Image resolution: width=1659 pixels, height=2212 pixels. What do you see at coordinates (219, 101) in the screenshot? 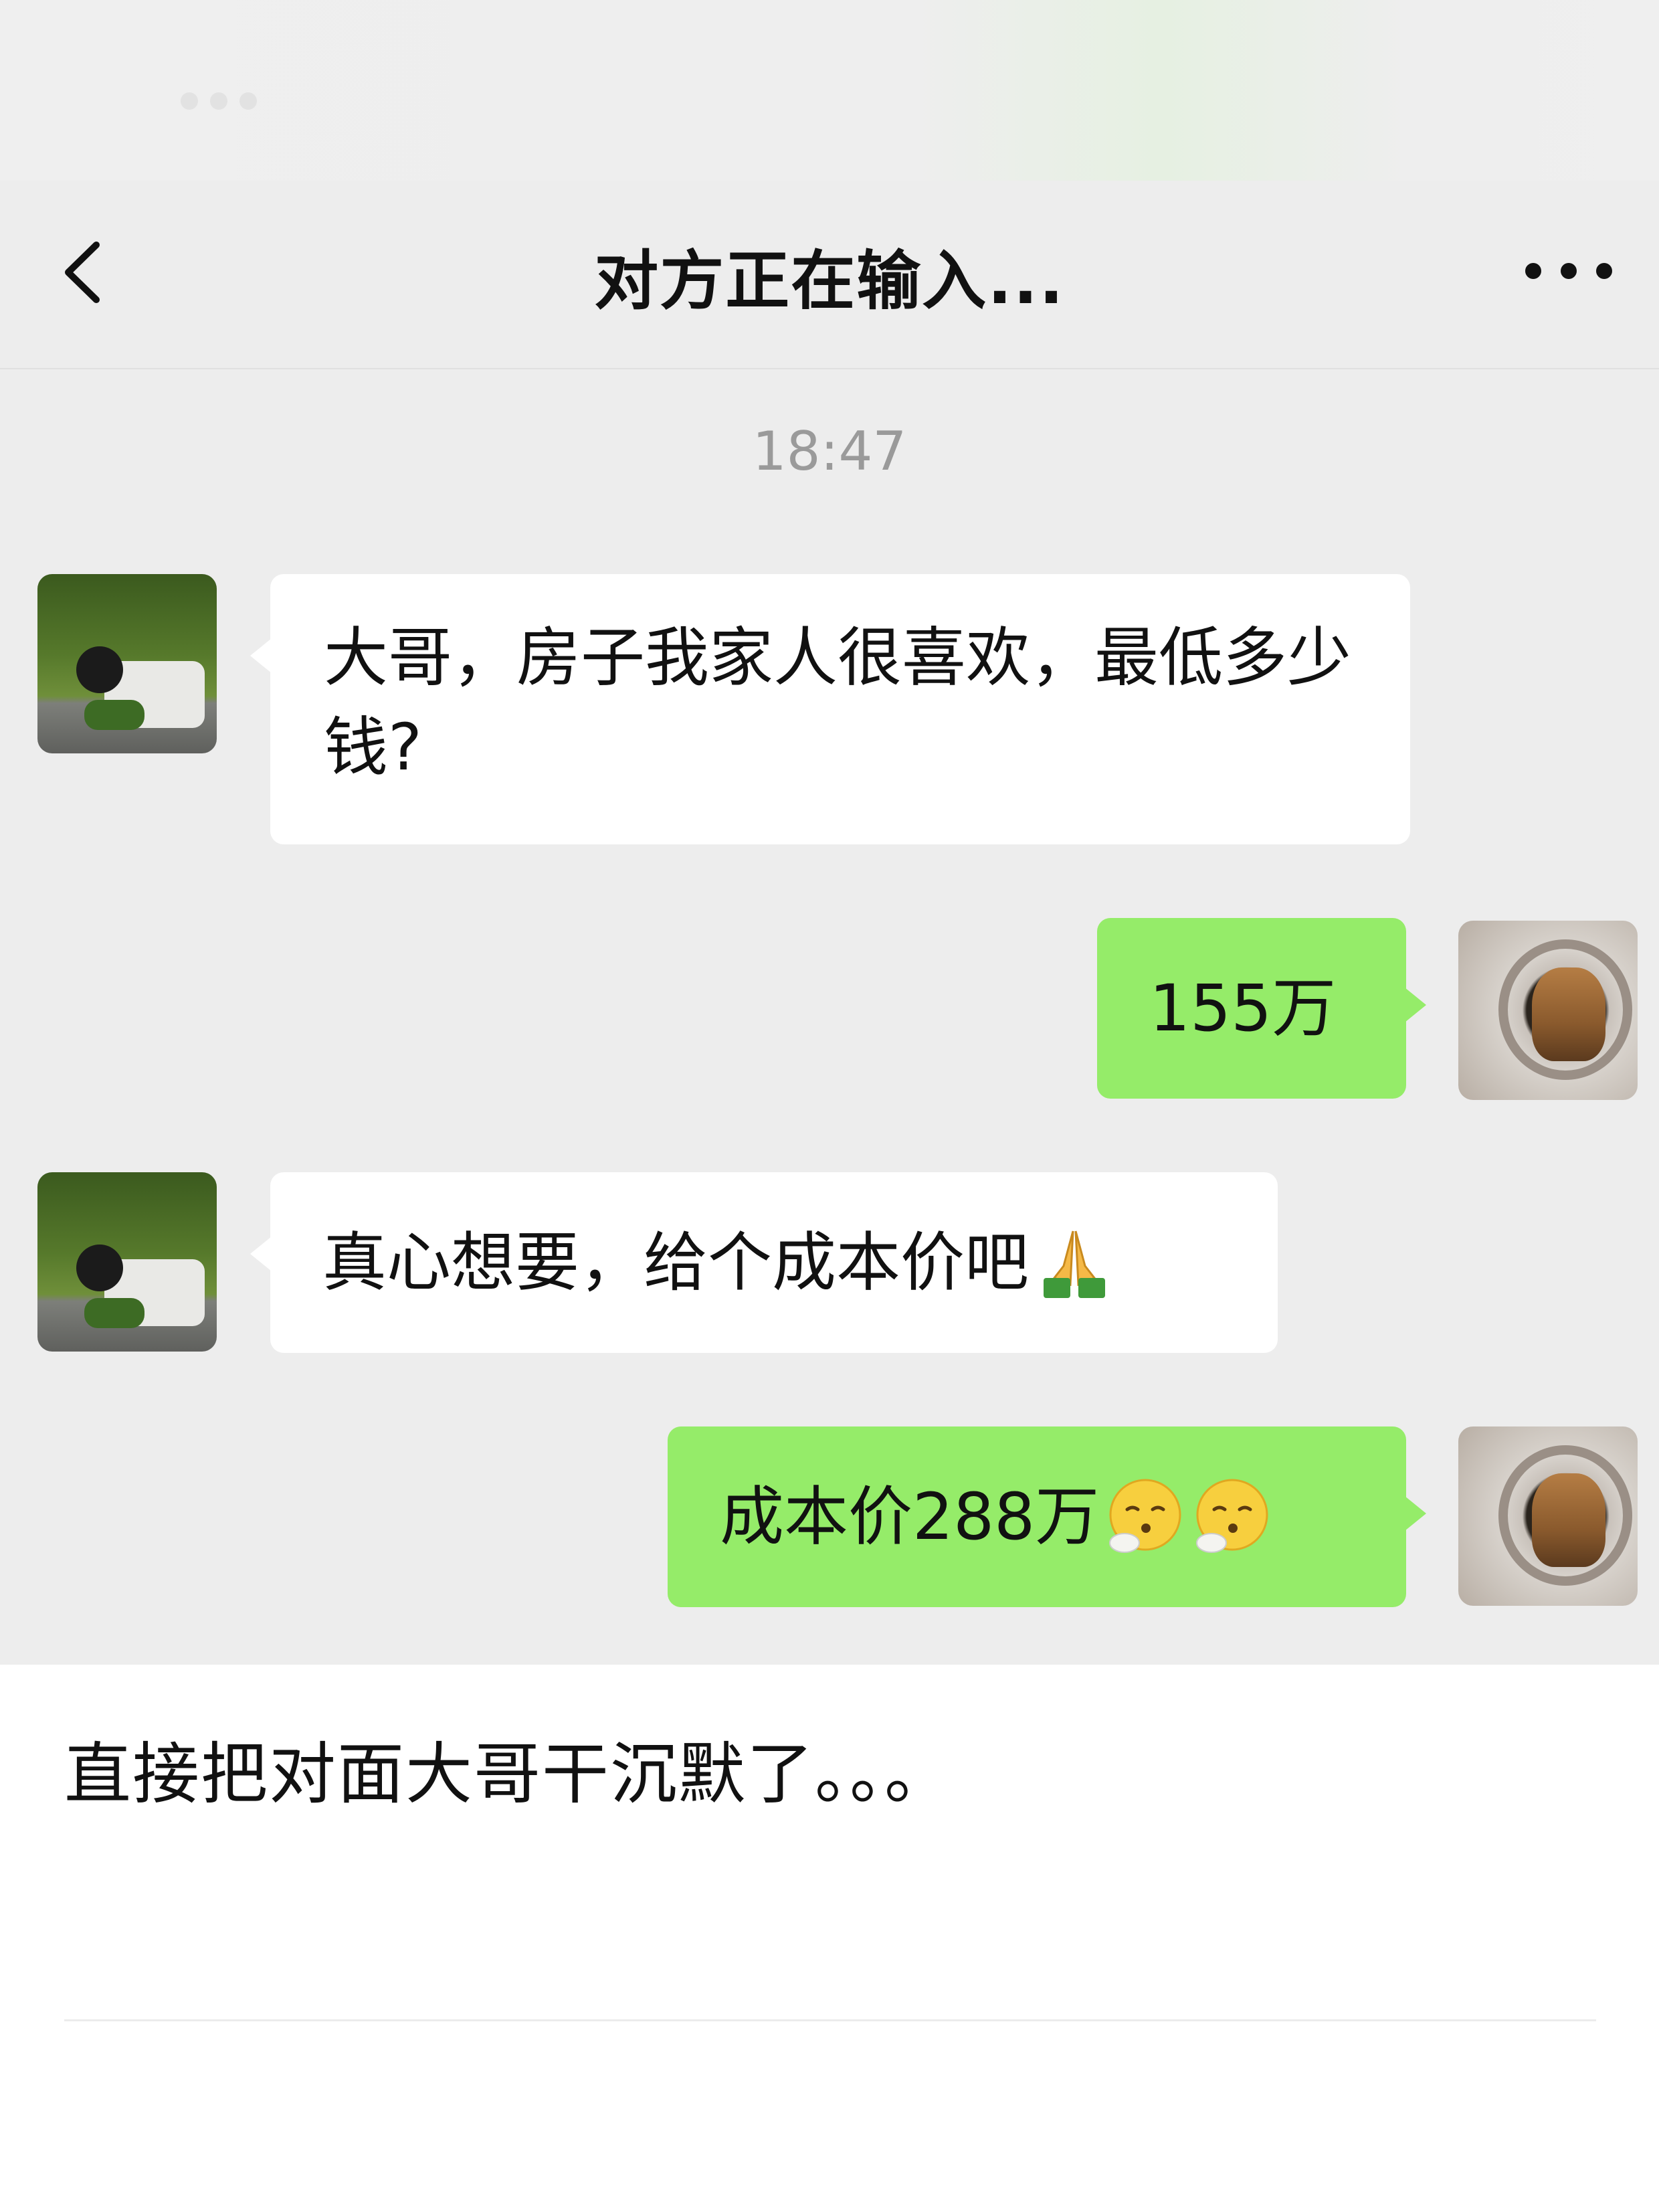
I see `status-indicators` at bounding box center [219, 101].